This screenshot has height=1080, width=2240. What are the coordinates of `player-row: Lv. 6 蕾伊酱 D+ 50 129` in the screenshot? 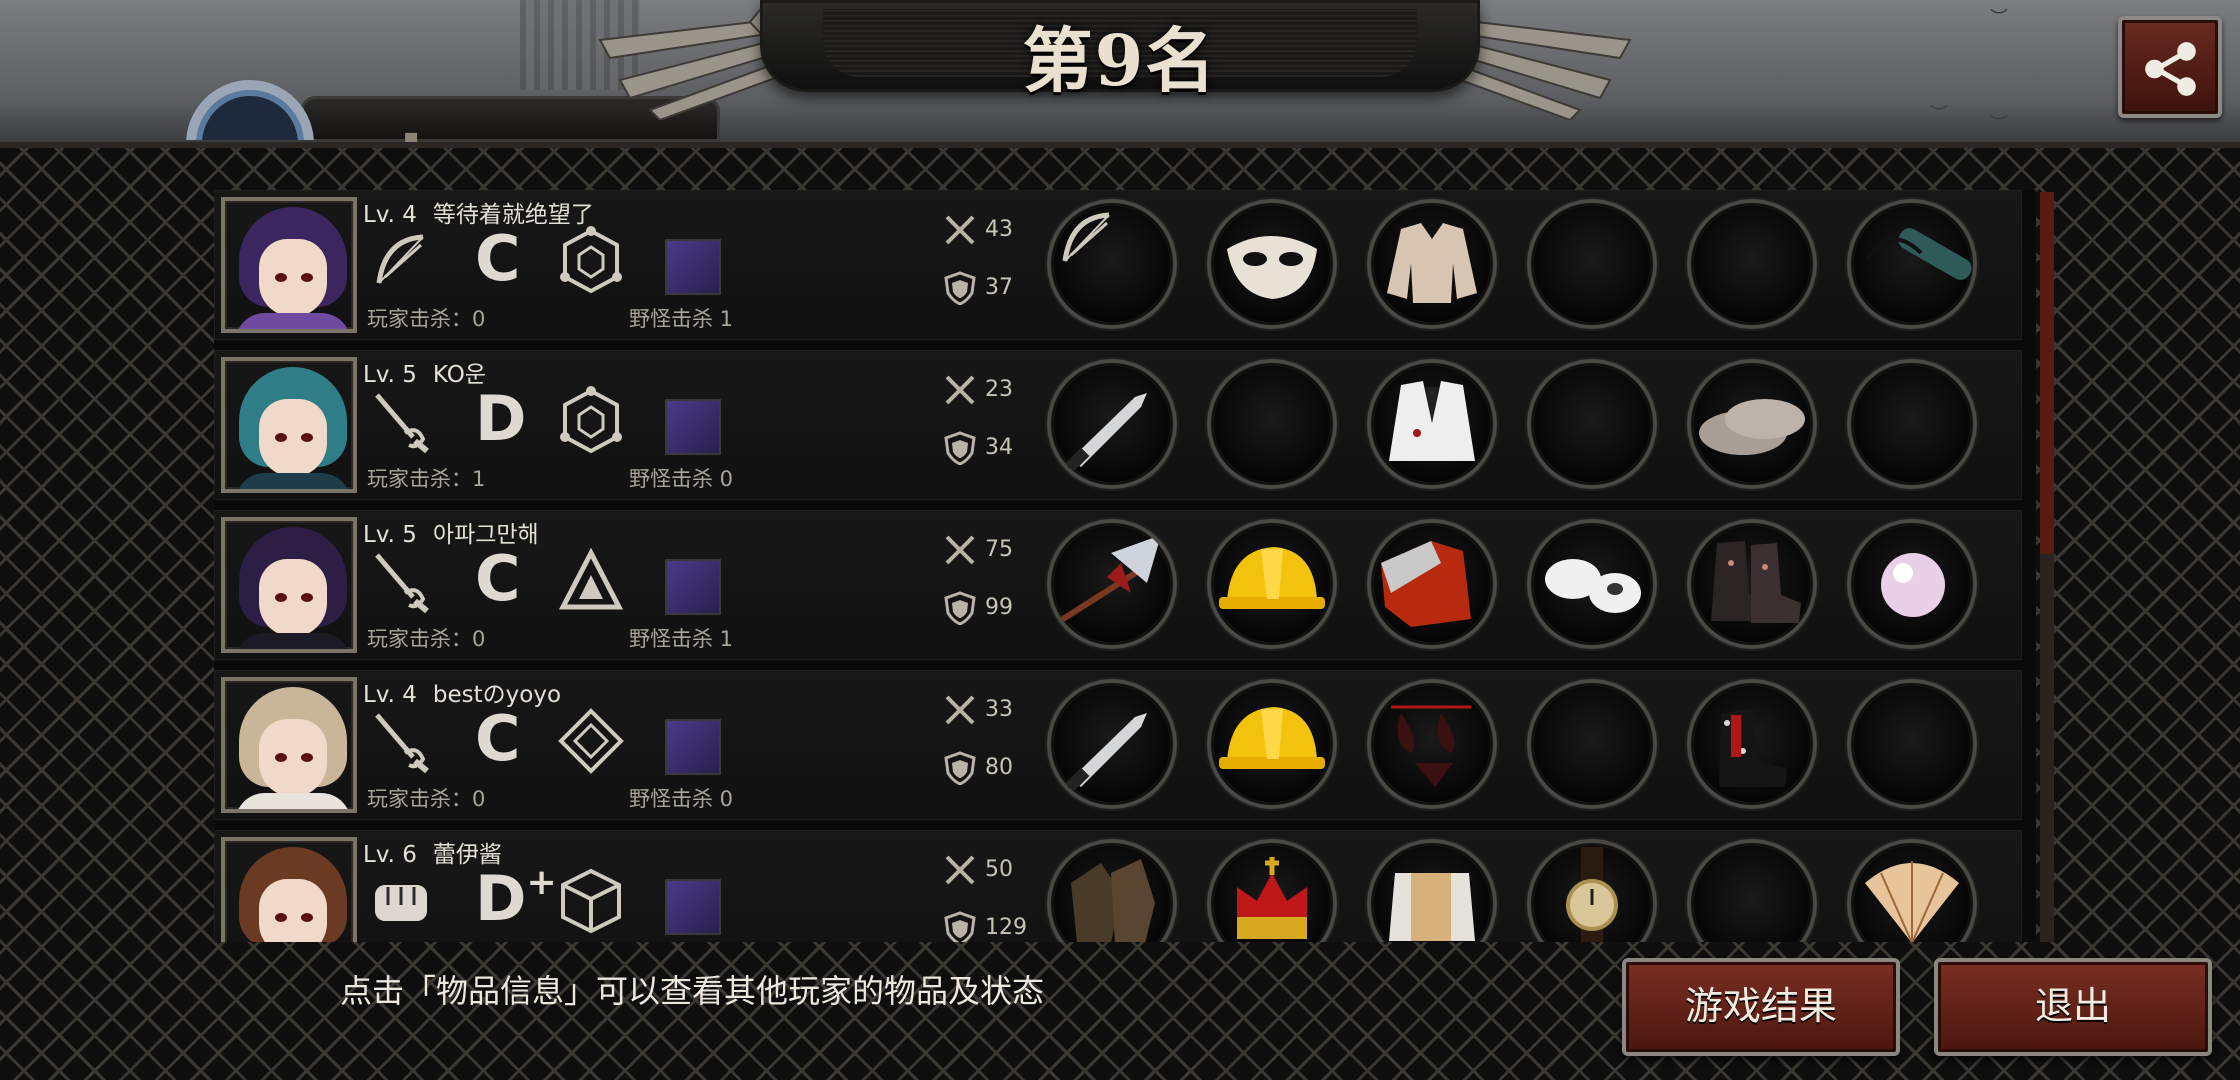 It's located at (1118, 886).